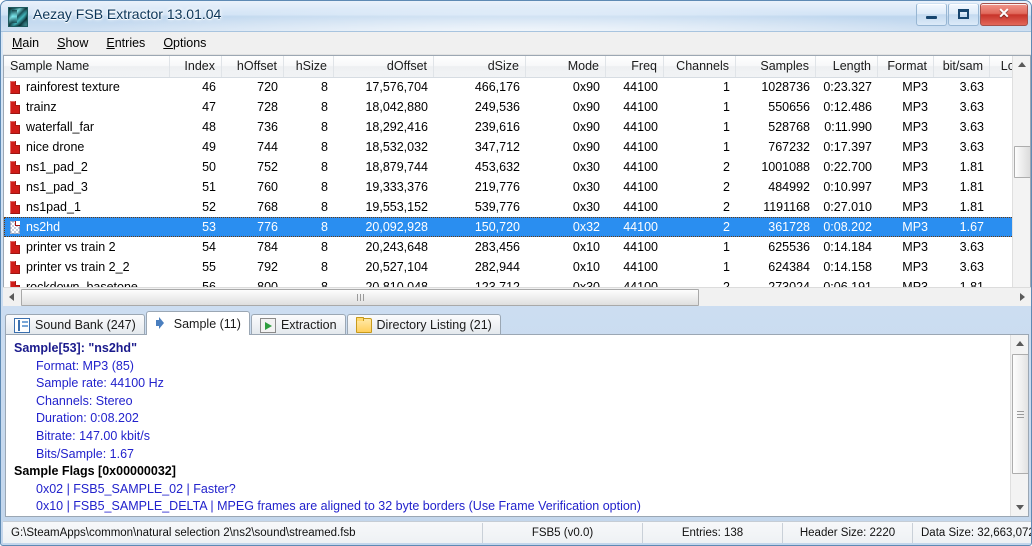 The height and width of the screenshot is (546, 1032). What do you see at coordinates (396, 186) in the screenshot?
I see `cell-doffset: 19,333,376` at bounding box center [396, 186].